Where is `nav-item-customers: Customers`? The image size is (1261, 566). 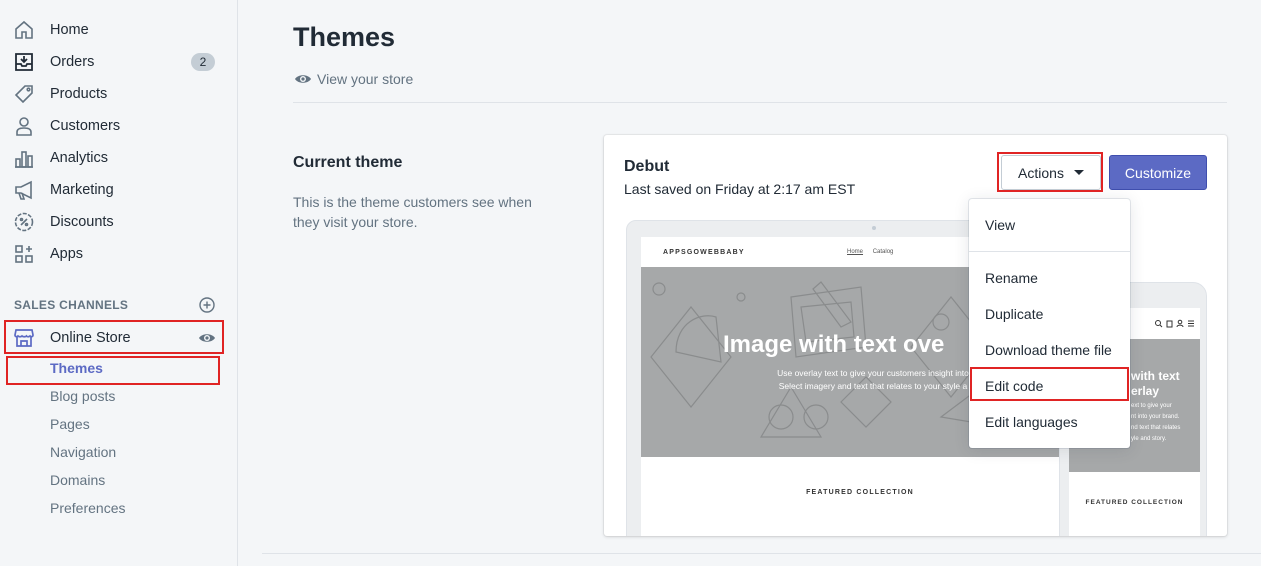
nav-item-customers: Customers is located at coordinates (119, 126).